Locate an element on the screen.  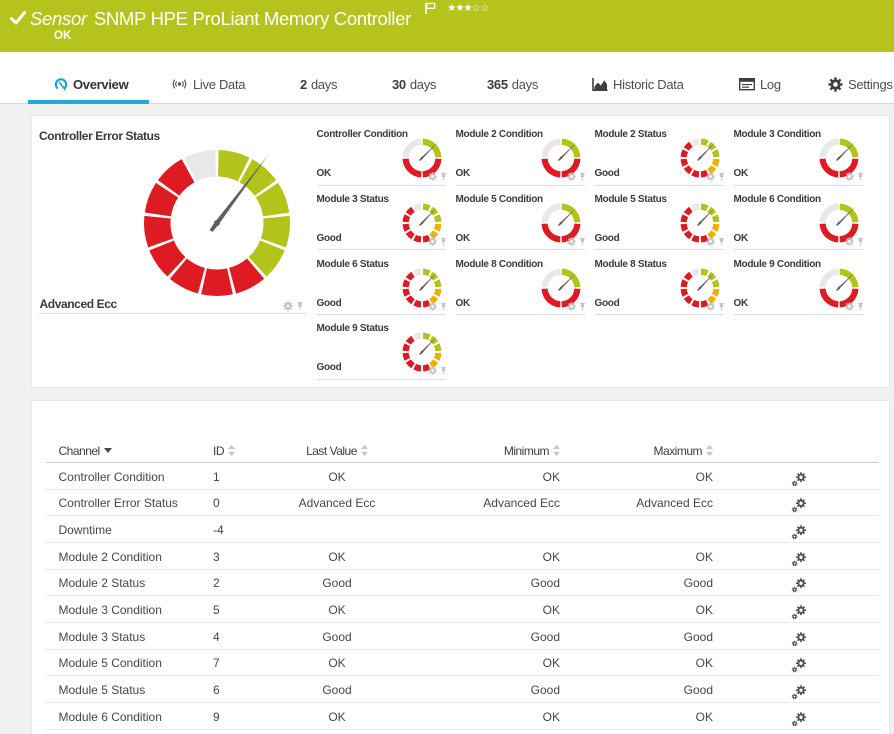
sort-desc-icon is located at coordinates (107, 450).